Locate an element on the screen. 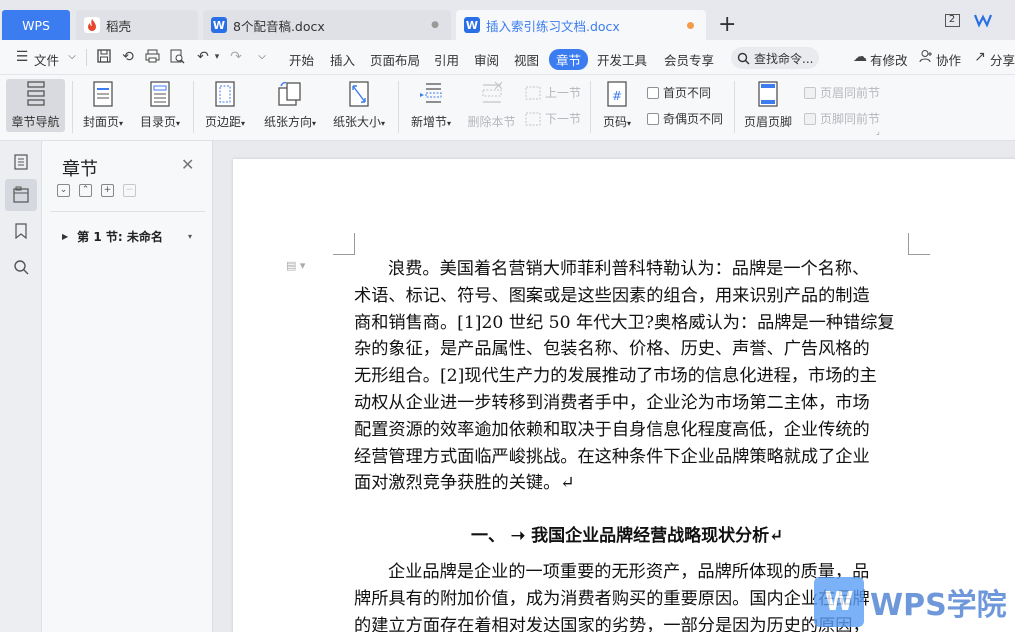 The image size is (1015, 632). page-number-button: # 页码▾ is located at coordinates (617, 104).